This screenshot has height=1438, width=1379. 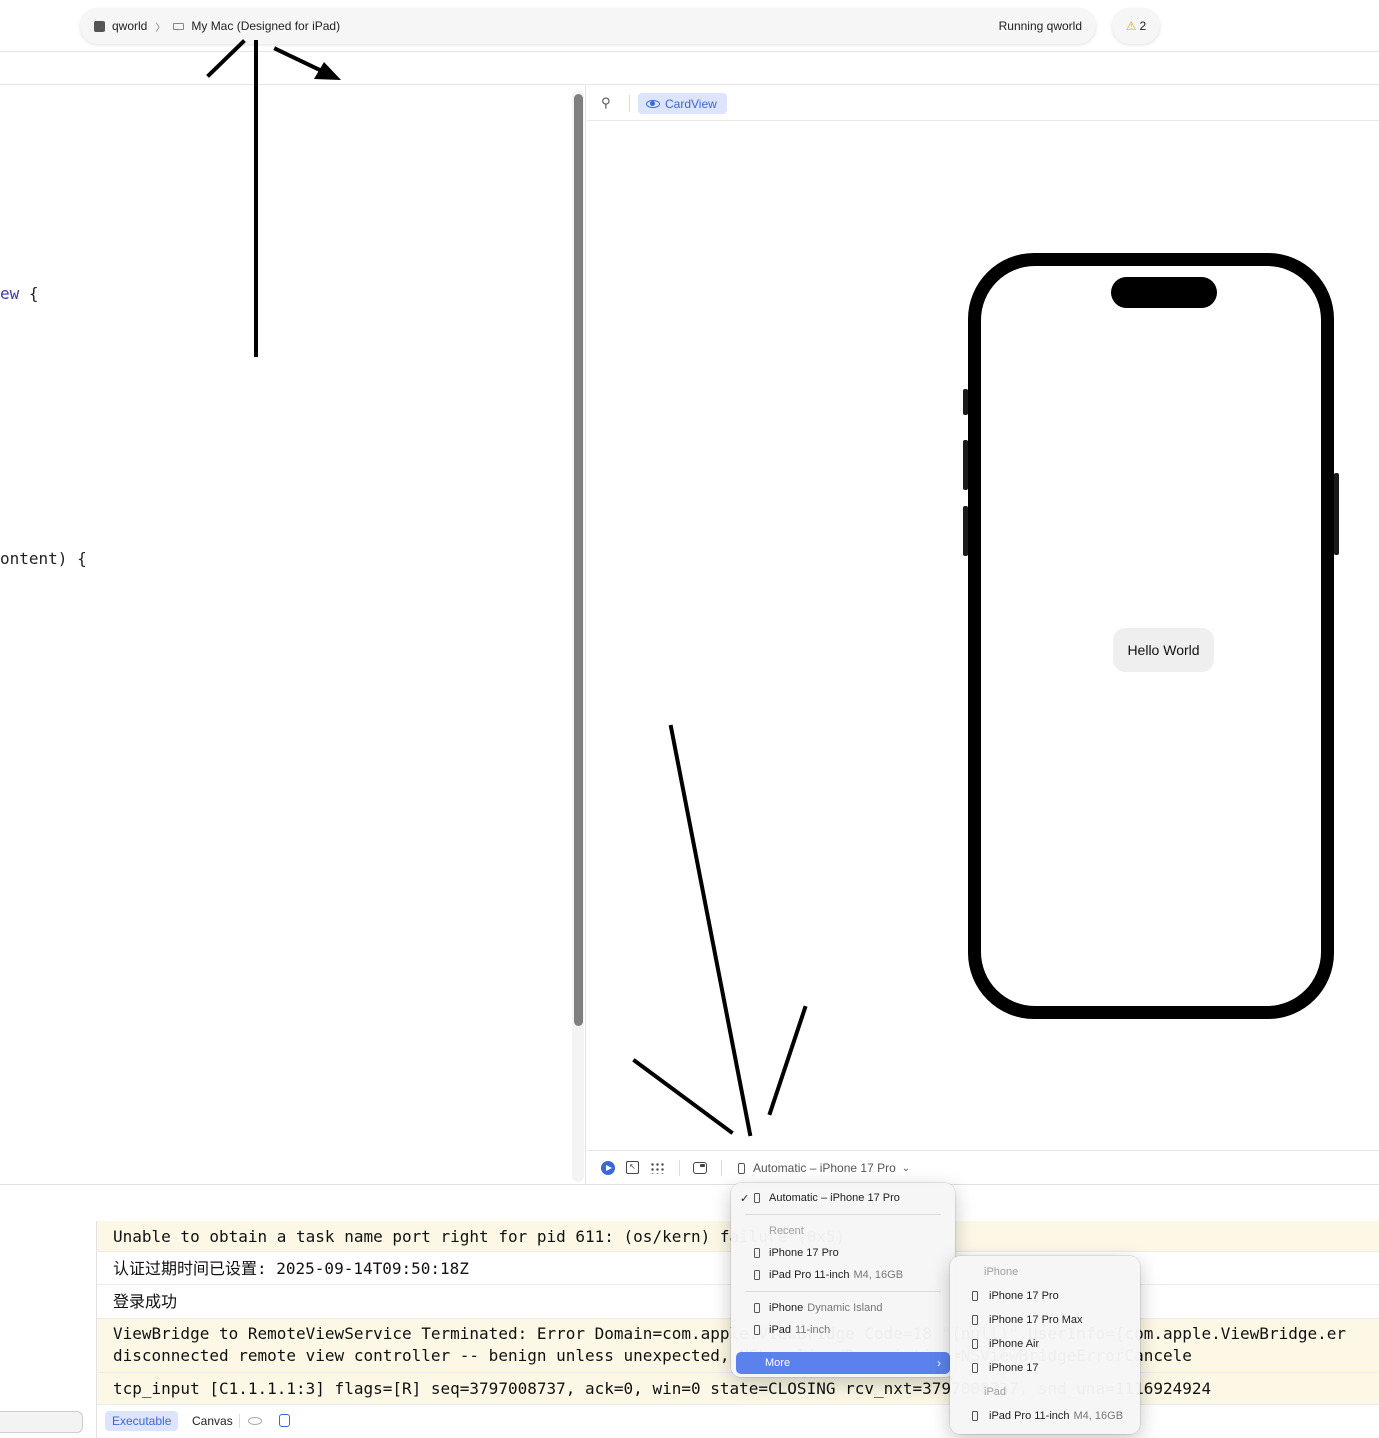 What do you see at coordinates (1040, 26) in the screenshot?
I see `activity-status: Running qworld` at bounding box center [1040, 26].